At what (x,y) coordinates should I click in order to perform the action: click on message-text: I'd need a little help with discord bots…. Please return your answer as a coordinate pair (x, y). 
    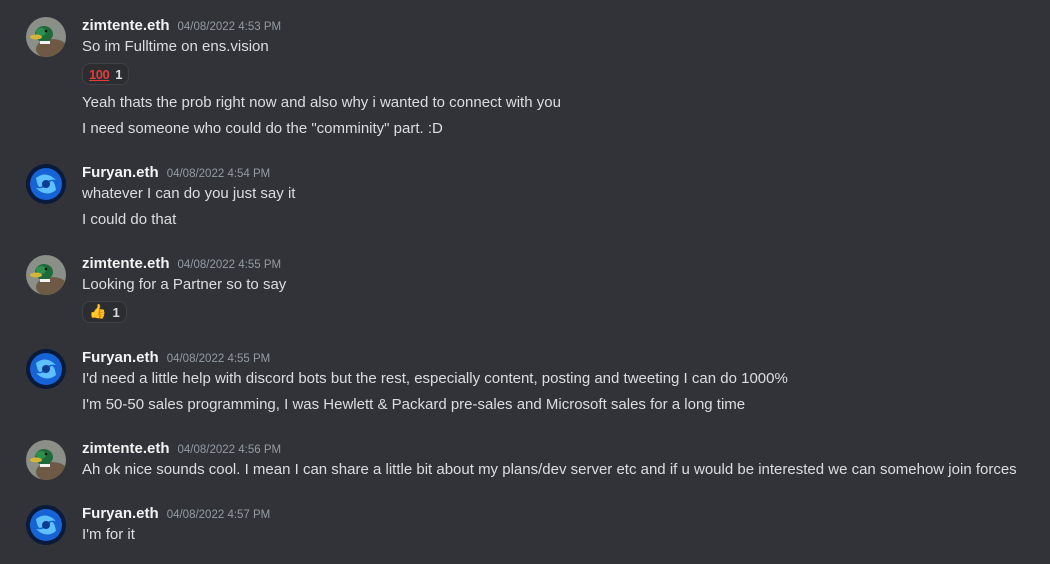
    Looking at the image, I should click on (435, 378).